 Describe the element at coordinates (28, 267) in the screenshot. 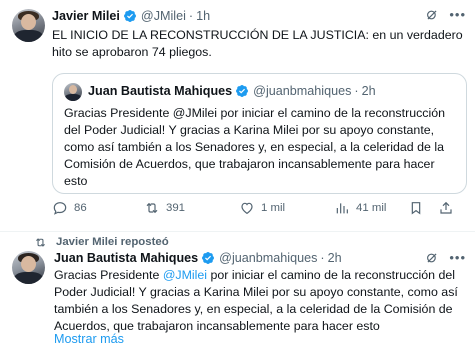

I see `avatar-mahiques` at that location.